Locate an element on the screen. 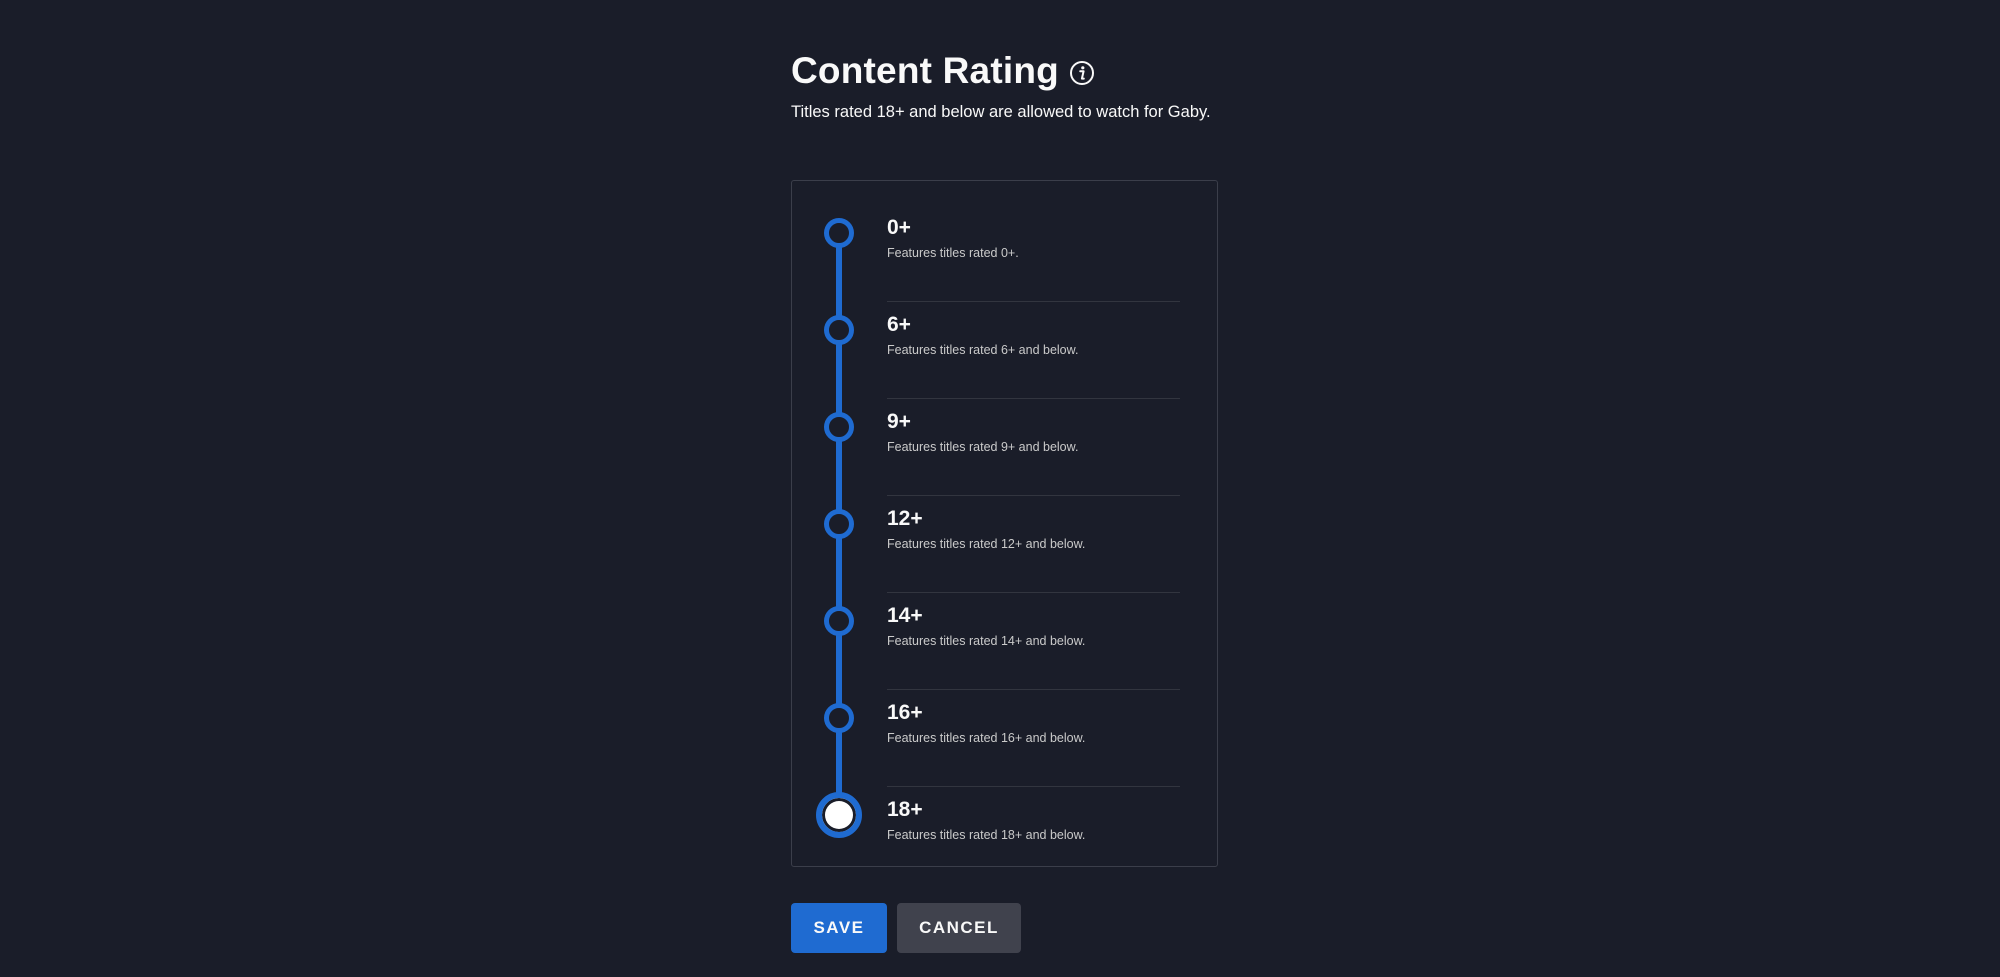 The width and height of the screenshot is (2000, 977). rating-option-label: 14+ is located at coordinates (905, 615).